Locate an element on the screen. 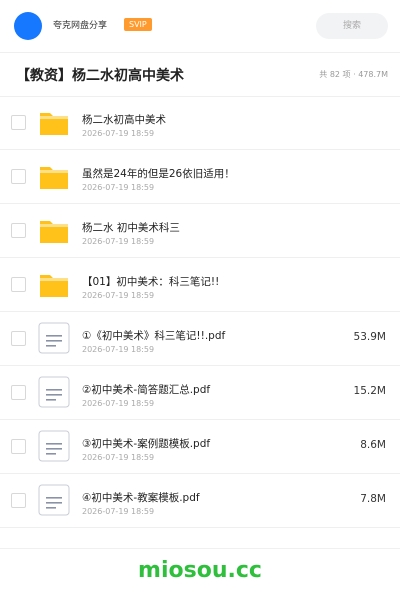 This screenshot has height=600, width=400. folder-titlebar: 【教资】杨二水初高中美术 共 82 项 · 478.7M is located at coordinates (200, 74).